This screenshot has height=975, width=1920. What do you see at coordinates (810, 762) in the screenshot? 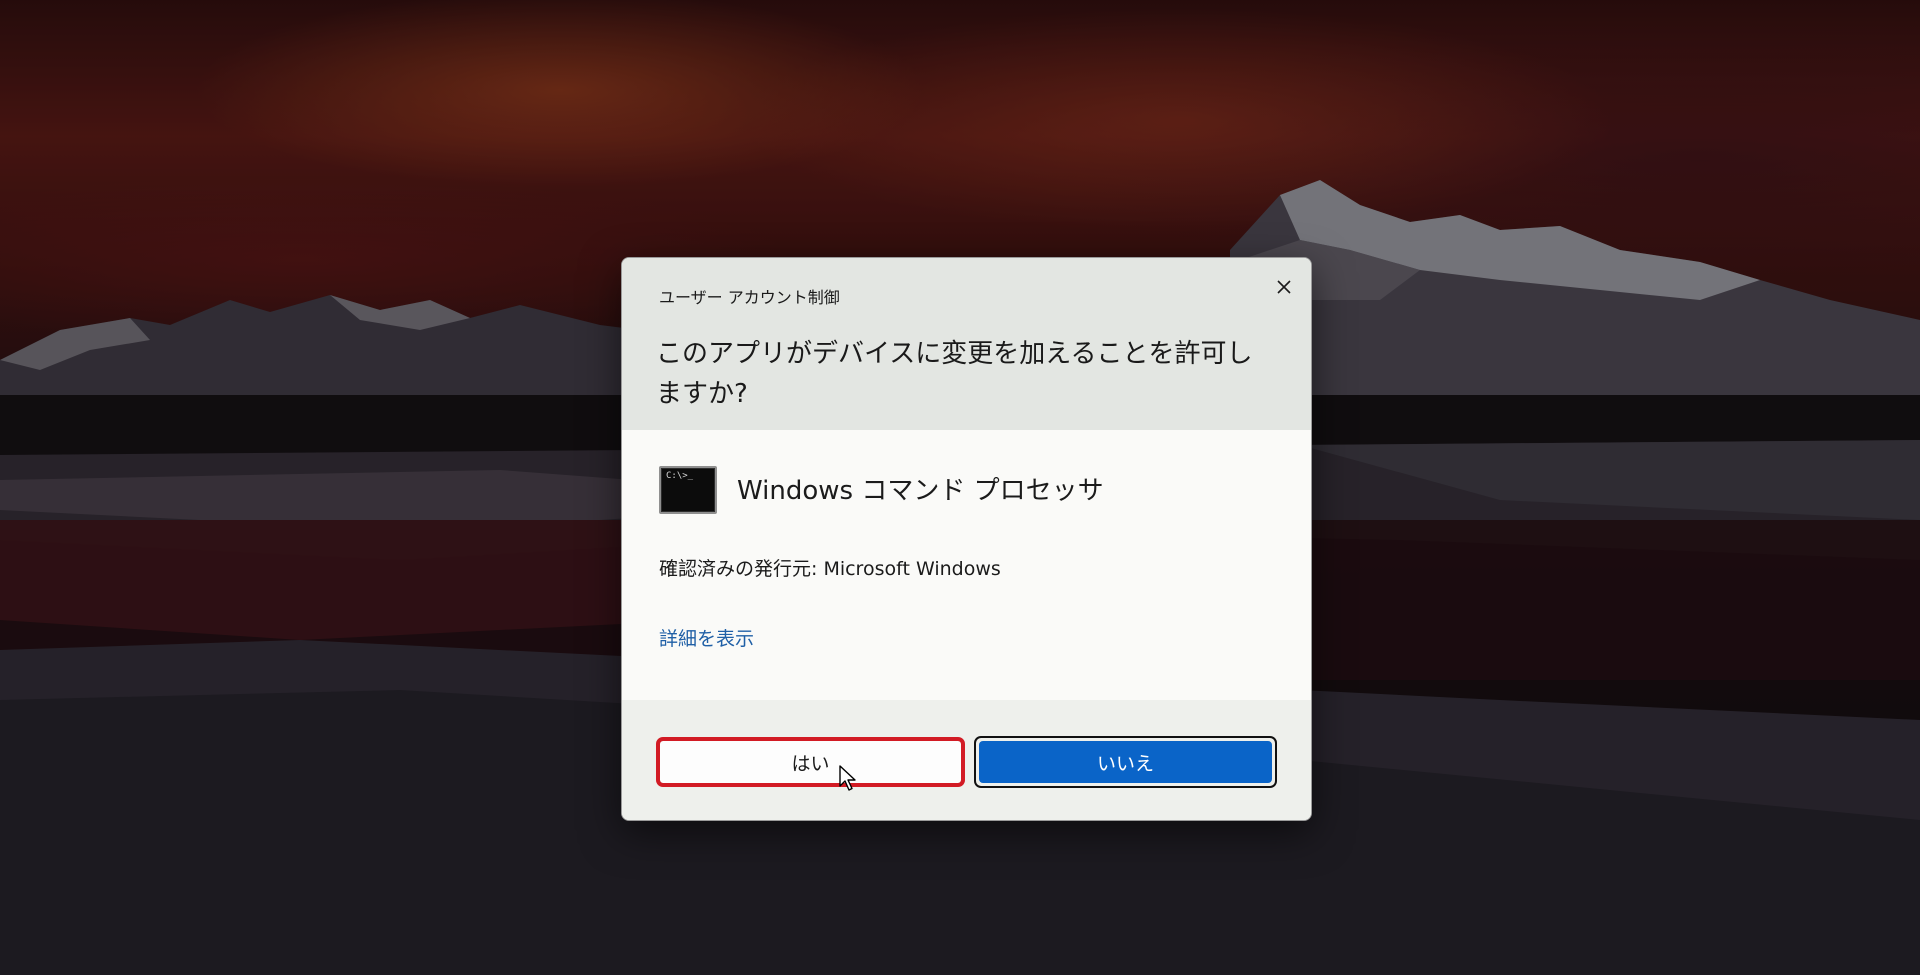
I see `yes-button: はい` at bounding box center [810, 762].